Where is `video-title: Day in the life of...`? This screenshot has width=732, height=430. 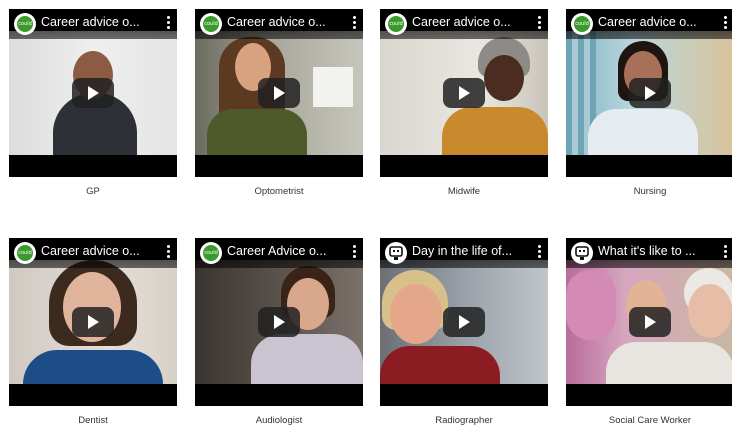
video-title: Day in the life of... is located at coordinates (468, 251).